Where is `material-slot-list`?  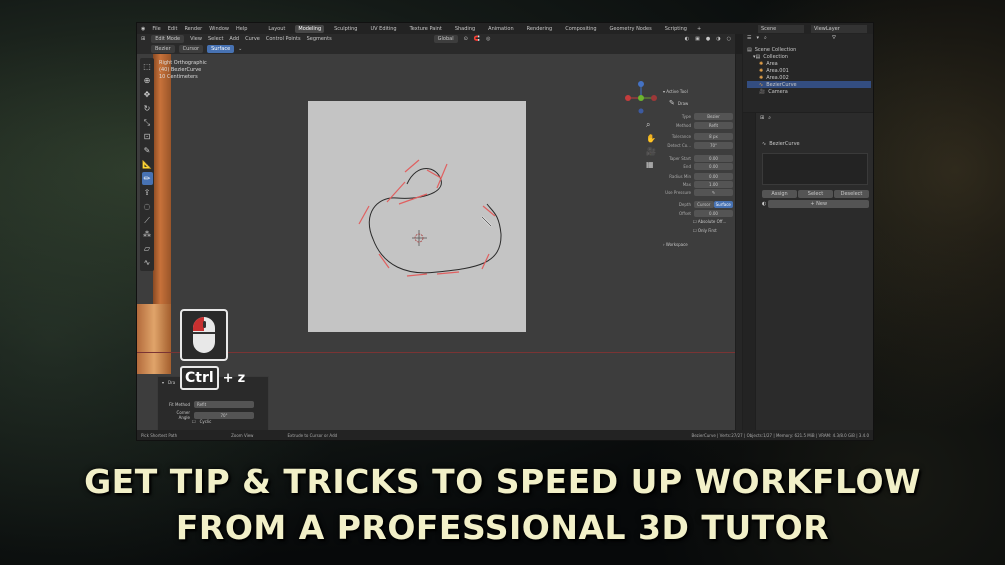 material-slot-list is located at coordinates (815, 169).